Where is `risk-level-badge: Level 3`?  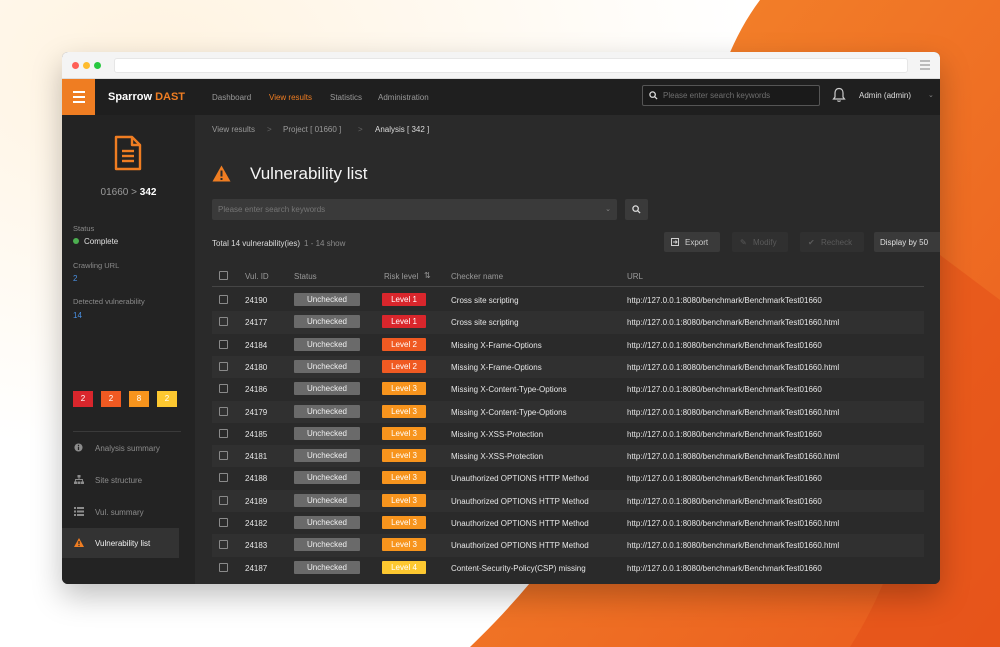 risk-level-badge: Level 3 is located at coordinates (404, 411).